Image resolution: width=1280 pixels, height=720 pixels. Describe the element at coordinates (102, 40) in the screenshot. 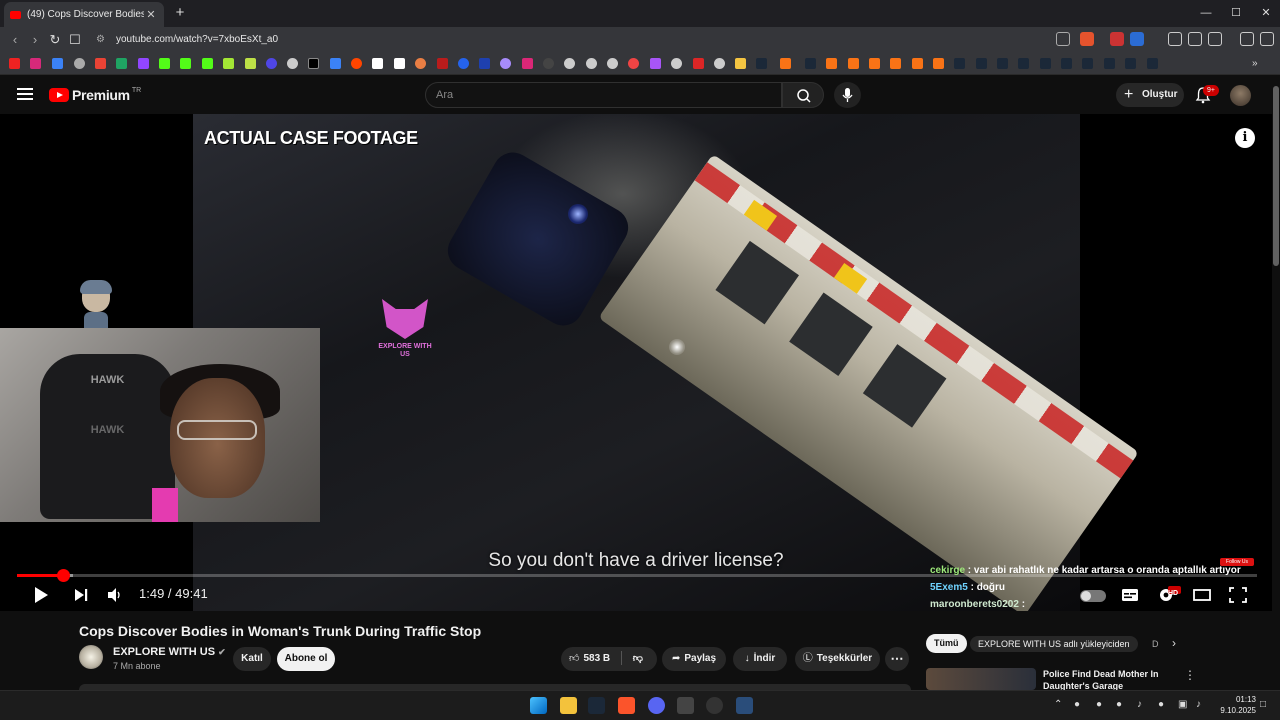

I see `site-settings-icon: ⚙` at that location.